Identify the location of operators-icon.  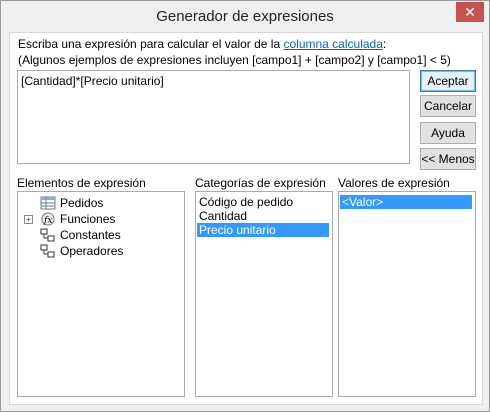
(47, 251).